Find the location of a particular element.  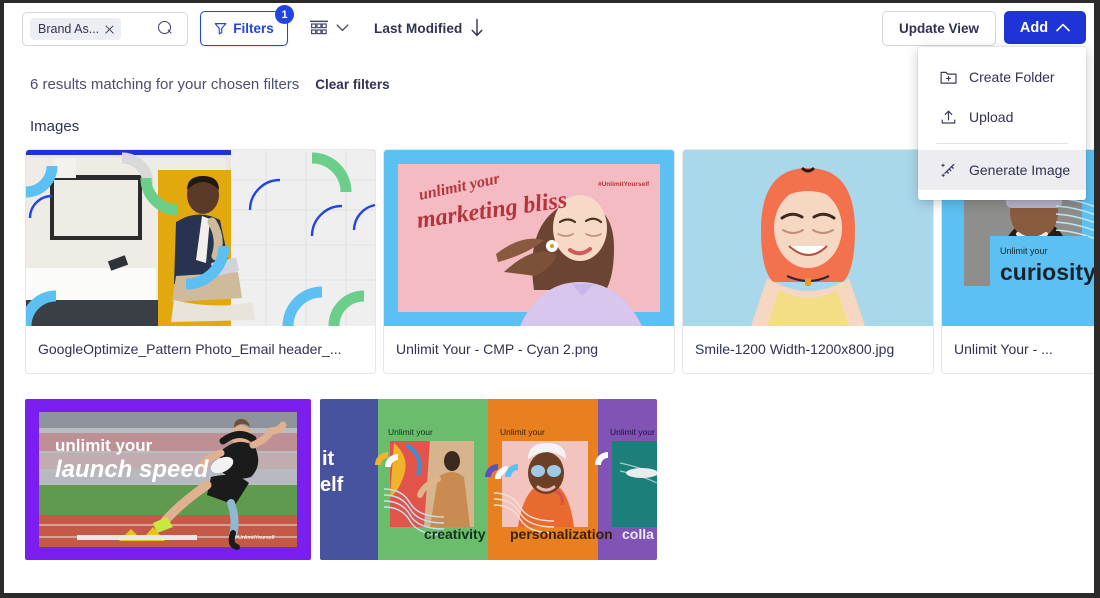

section-title-images: Images is located at coordinates (55, 126).